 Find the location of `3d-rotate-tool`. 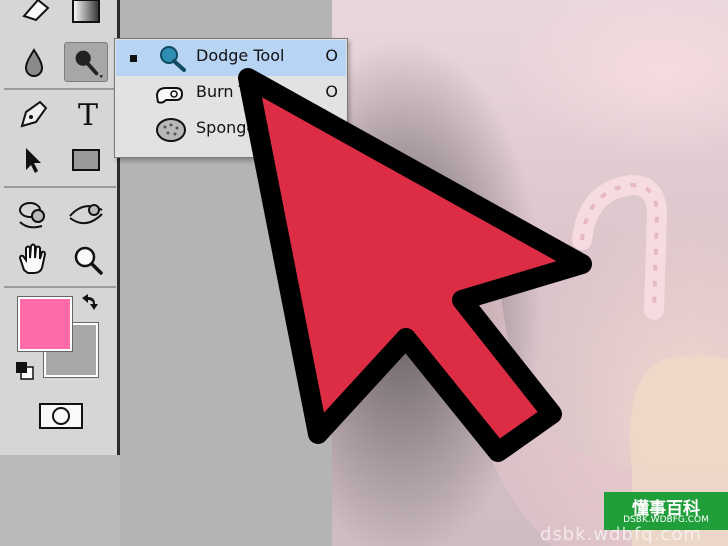

3d-rotate-tool is located at coordinates (34, 214).